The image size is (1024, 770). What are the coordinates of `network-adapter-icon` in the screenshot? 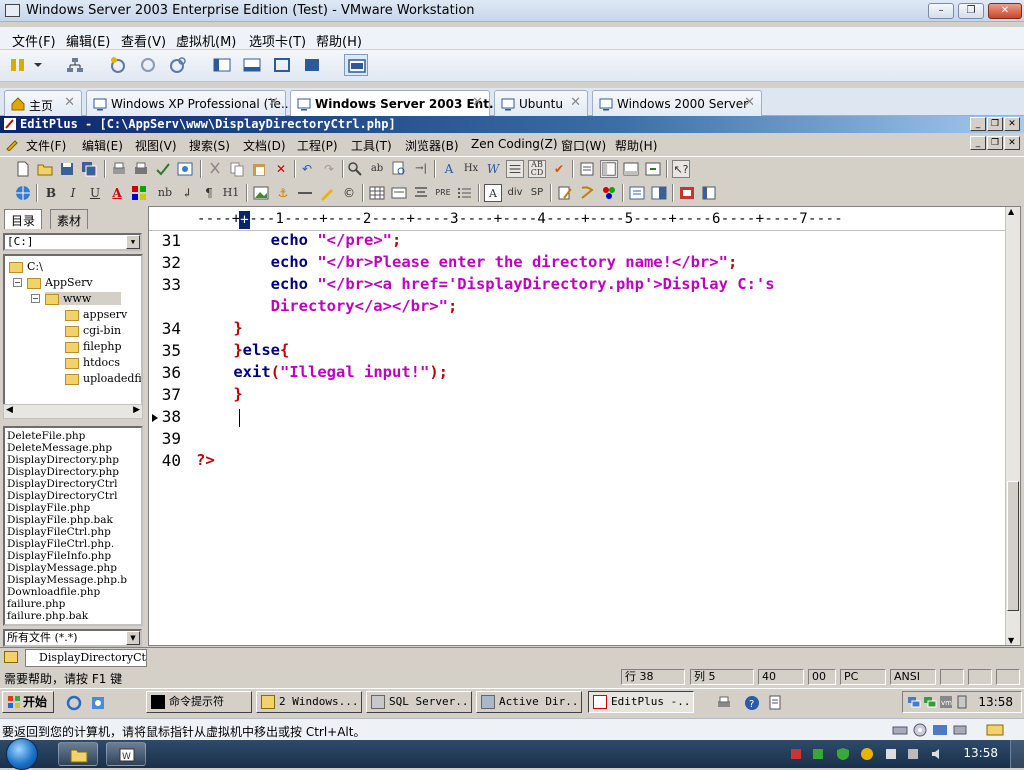 It's located at (940, 730).